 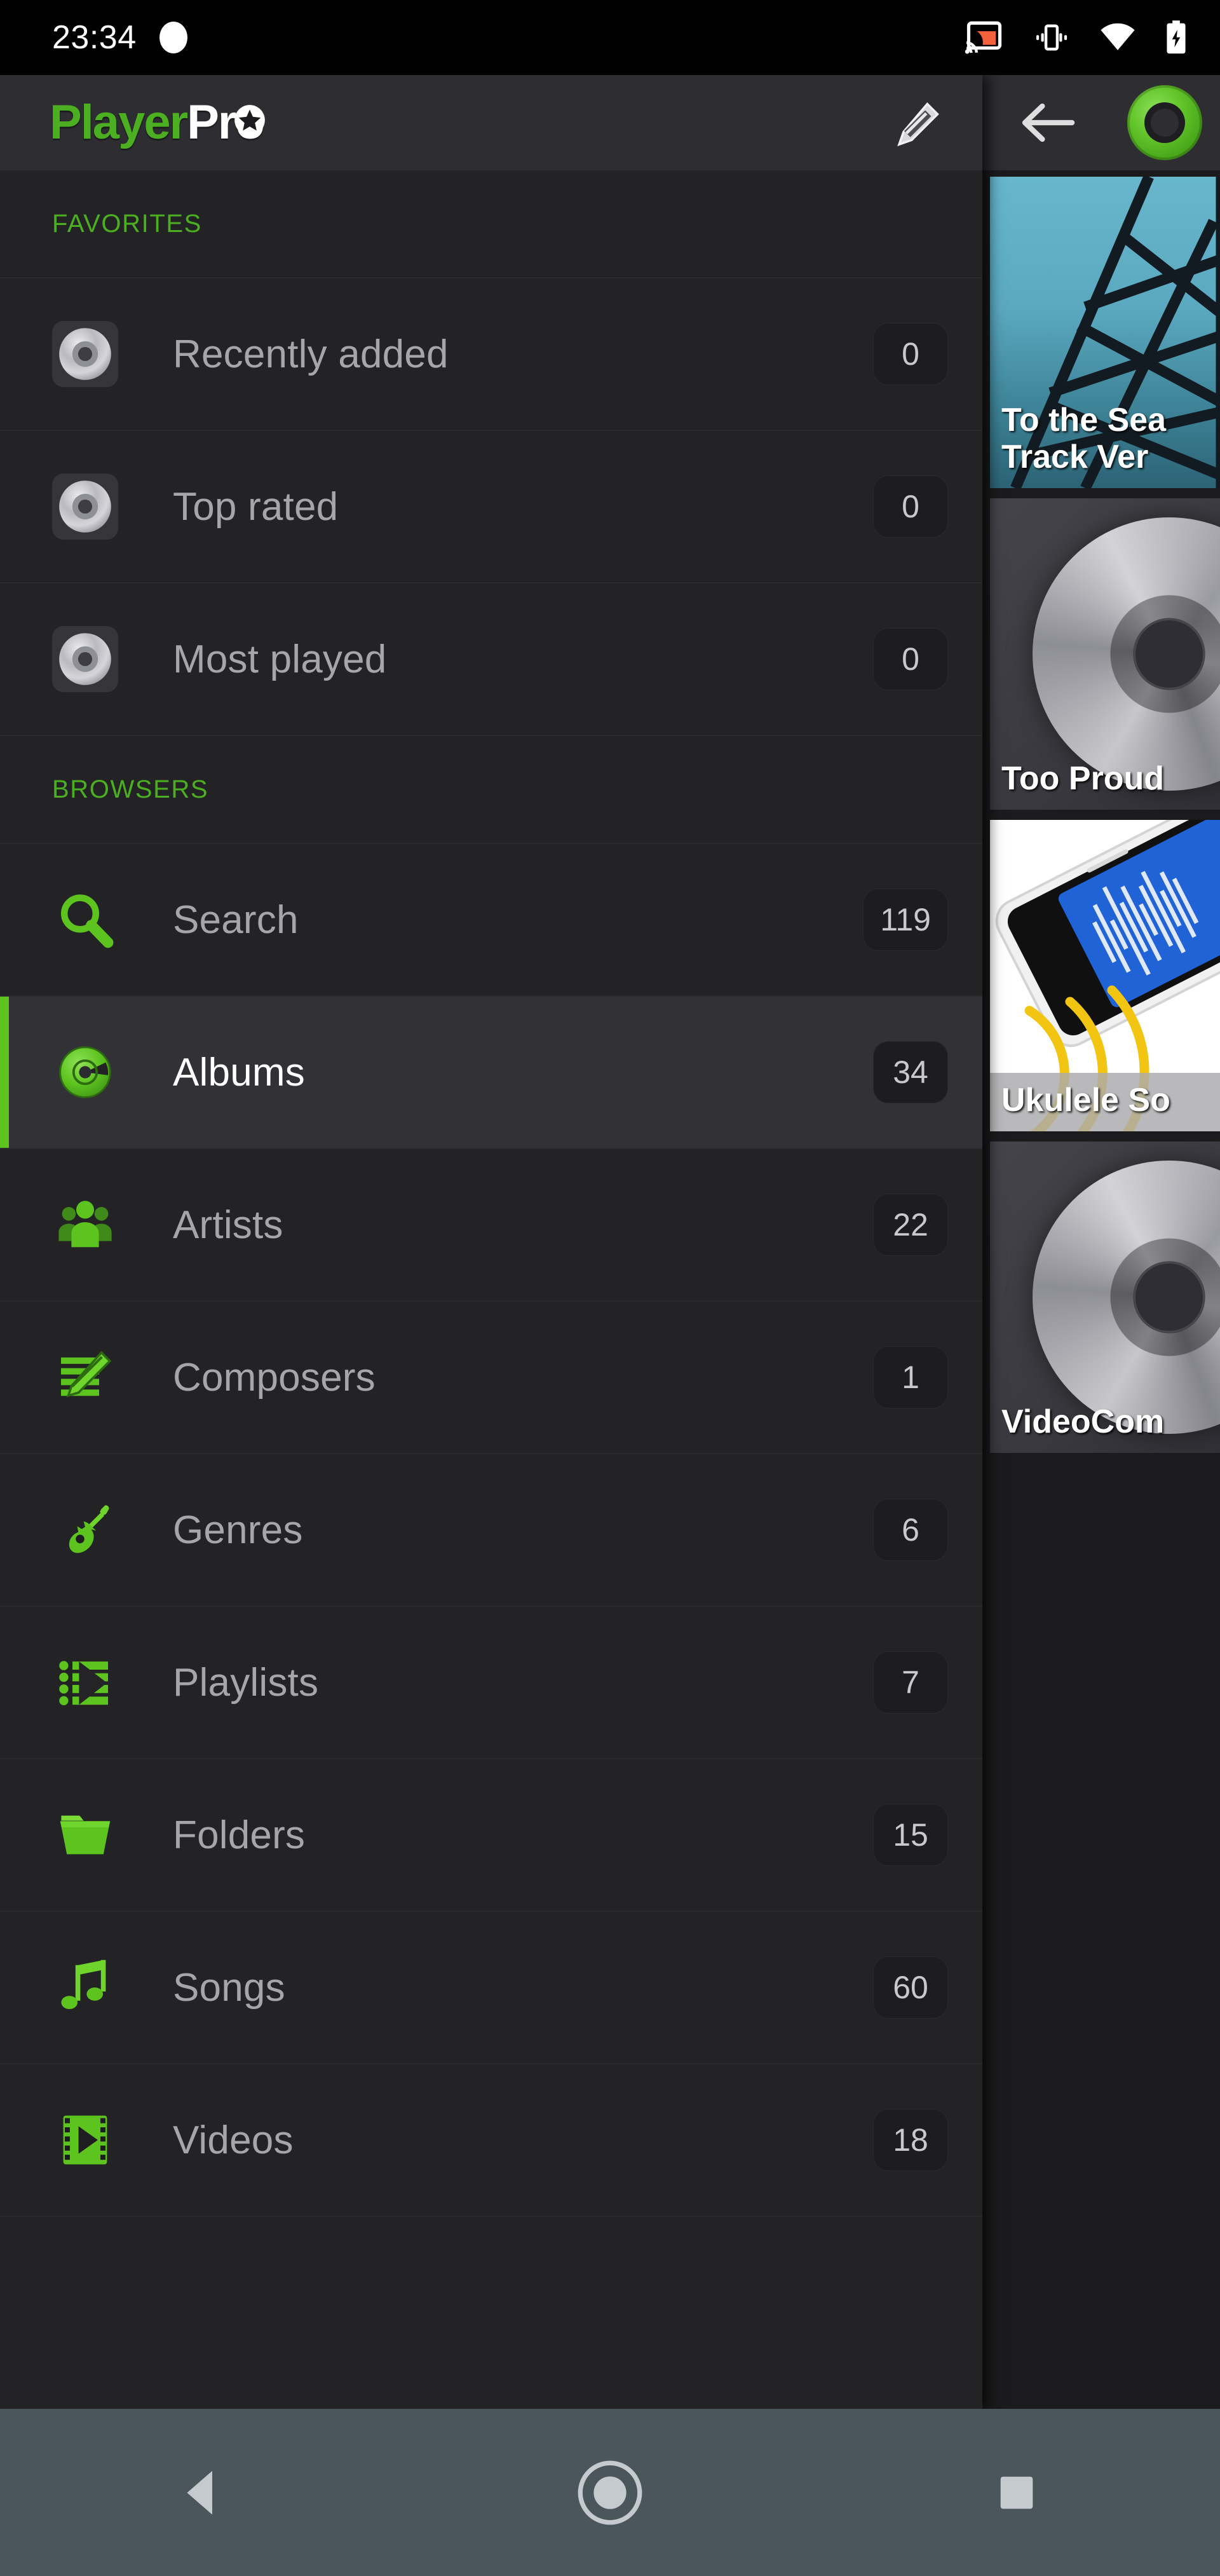 I want to click on cast-icon, so click(x=983, y=37).